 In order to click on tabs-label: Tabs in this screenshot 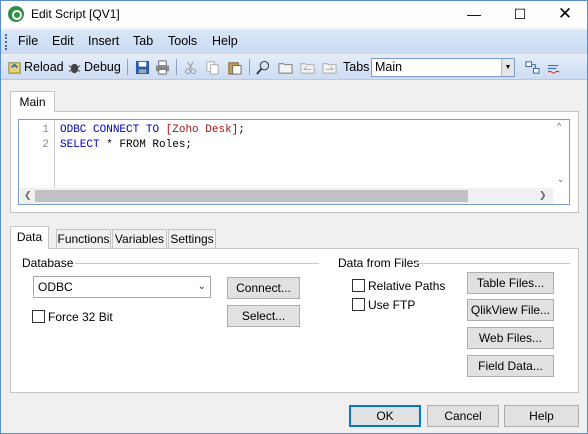, I will do `click(356, 67)`.